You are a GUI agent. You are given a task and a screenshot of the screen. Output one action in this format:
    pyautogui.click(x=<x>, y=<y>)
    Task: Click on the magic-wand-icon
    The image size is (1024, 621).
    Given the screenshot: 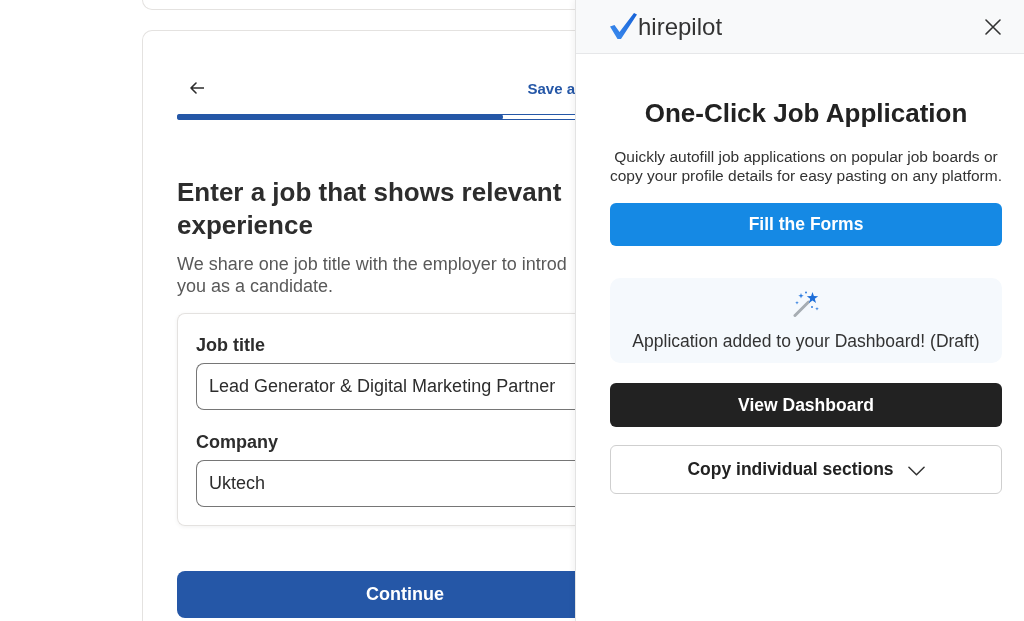 What is the action you would take?
    pyautogui.click(x=806, y=303)
    